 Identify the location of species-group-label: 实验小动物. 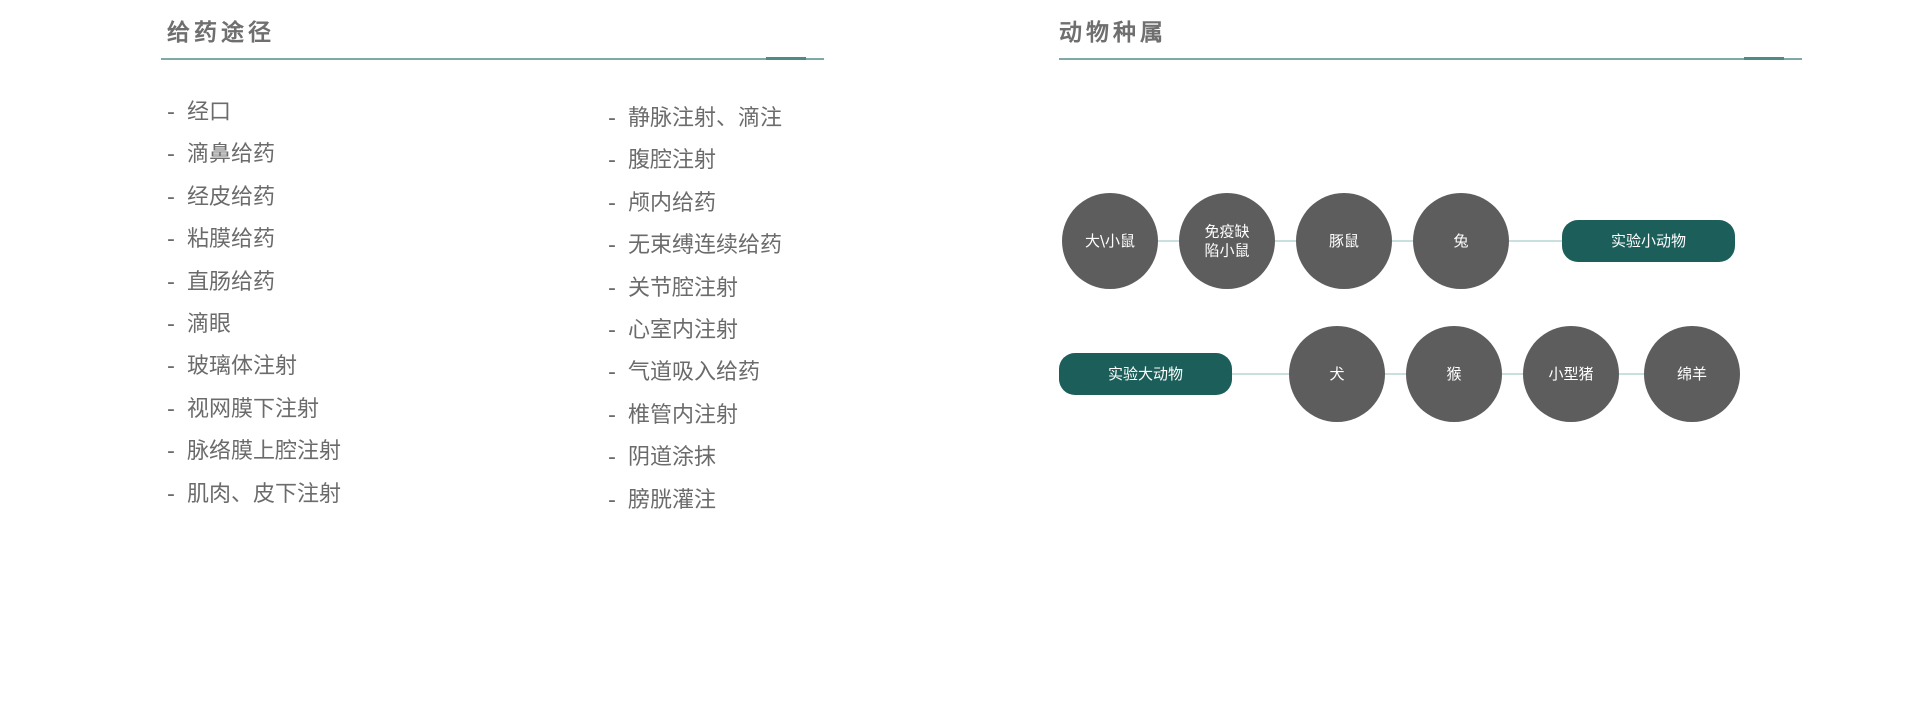
(1648, 241).